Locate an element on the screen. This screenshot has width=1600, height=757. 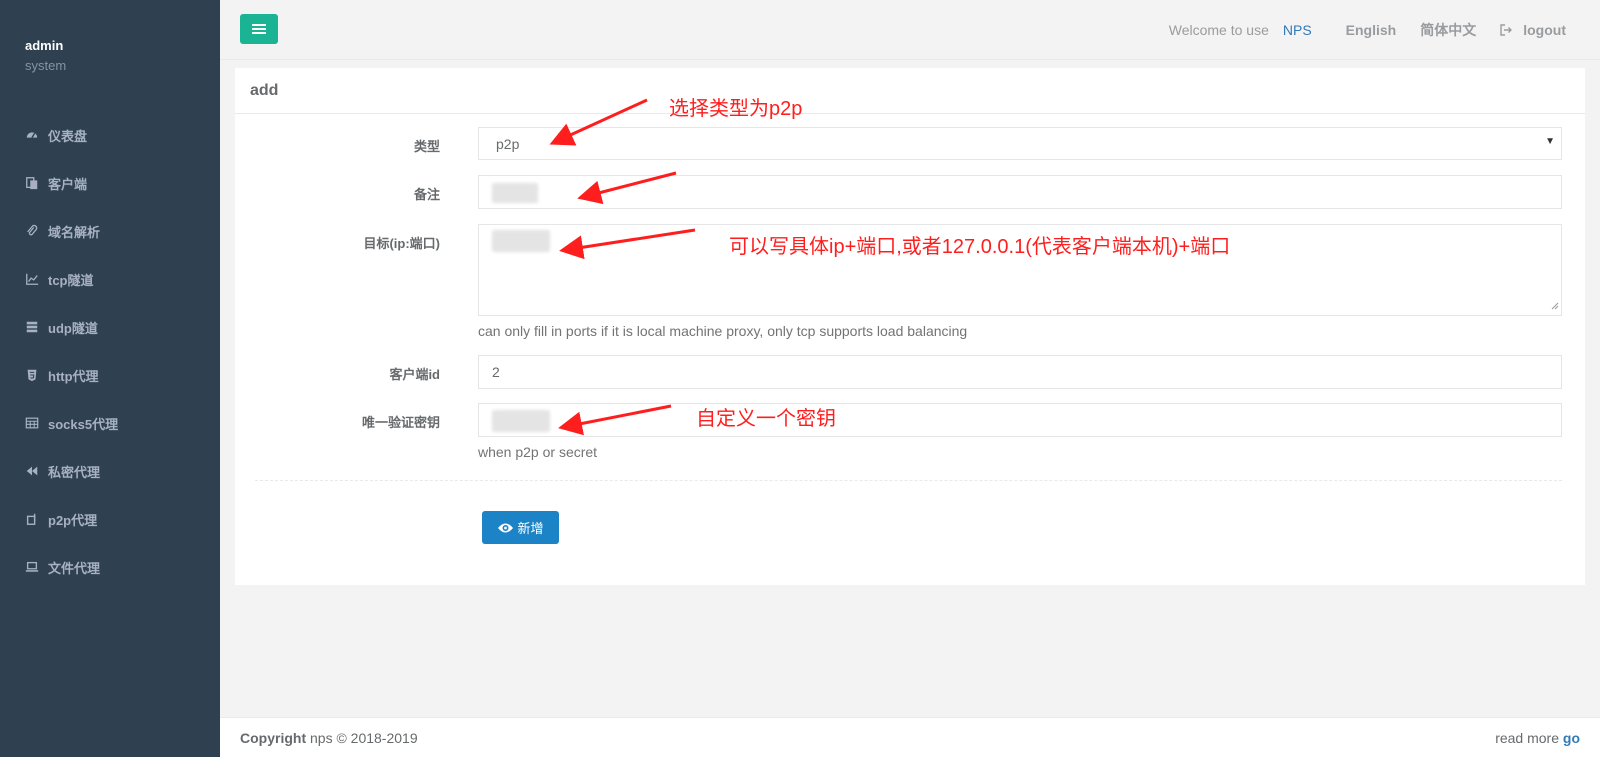
footer-copyright: Copyright nps © 2018-2019 is located at coordinates (329, 738).